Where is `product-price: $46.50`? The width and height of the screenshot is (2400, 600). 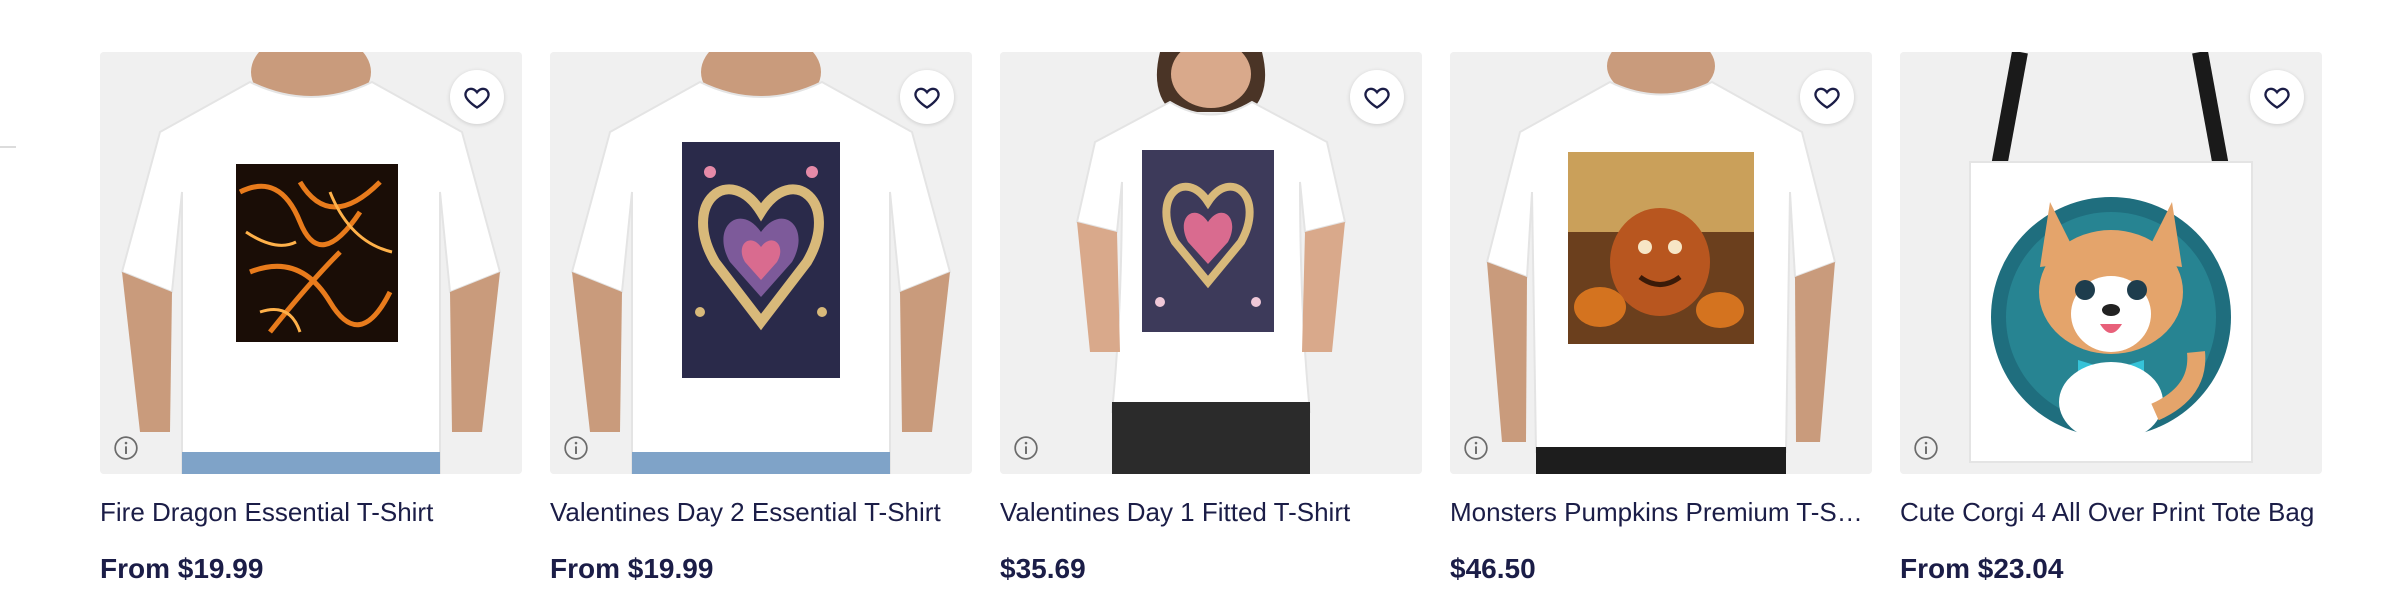 product-price: $46.50 is located at coordinates (1493, 568).